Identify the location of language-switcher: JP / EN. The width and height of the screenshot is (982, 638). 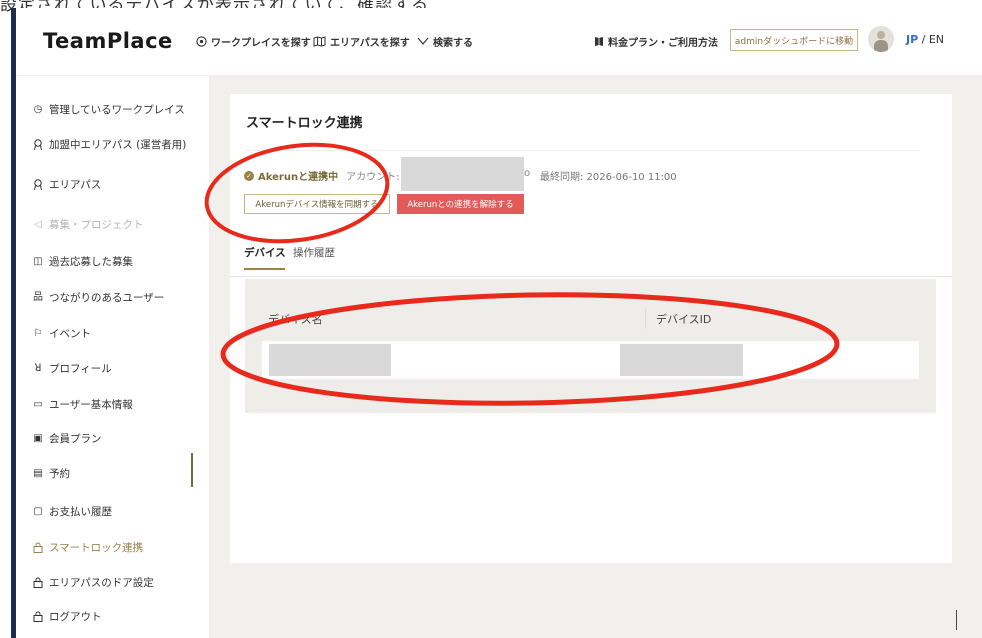
(925, 39).